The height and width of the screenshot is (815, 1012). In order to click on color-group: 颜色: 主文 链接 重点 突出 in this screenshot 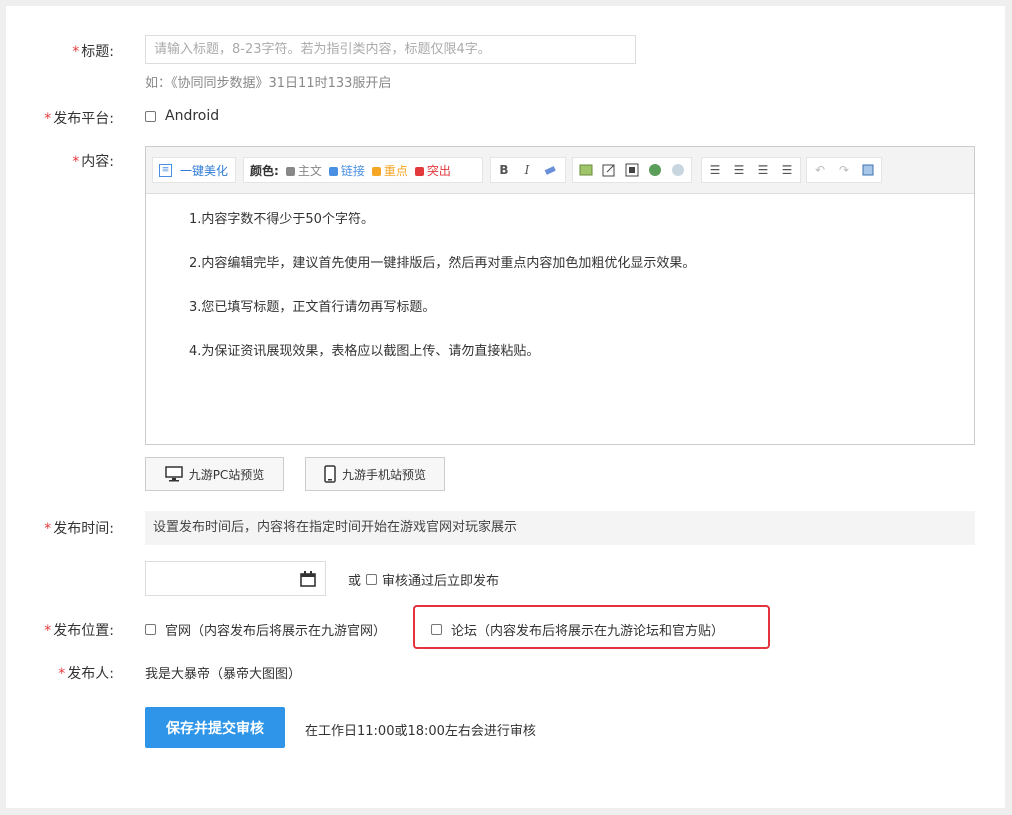, I will do `click(363, 170)`.